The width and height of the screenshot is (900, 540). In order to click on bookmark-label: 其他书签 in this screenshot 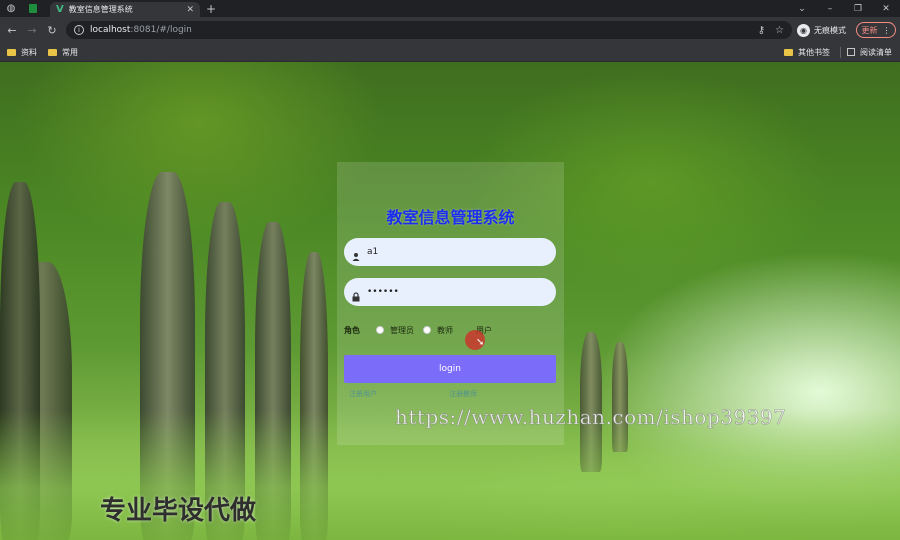, I will do `click(814, 52)`.